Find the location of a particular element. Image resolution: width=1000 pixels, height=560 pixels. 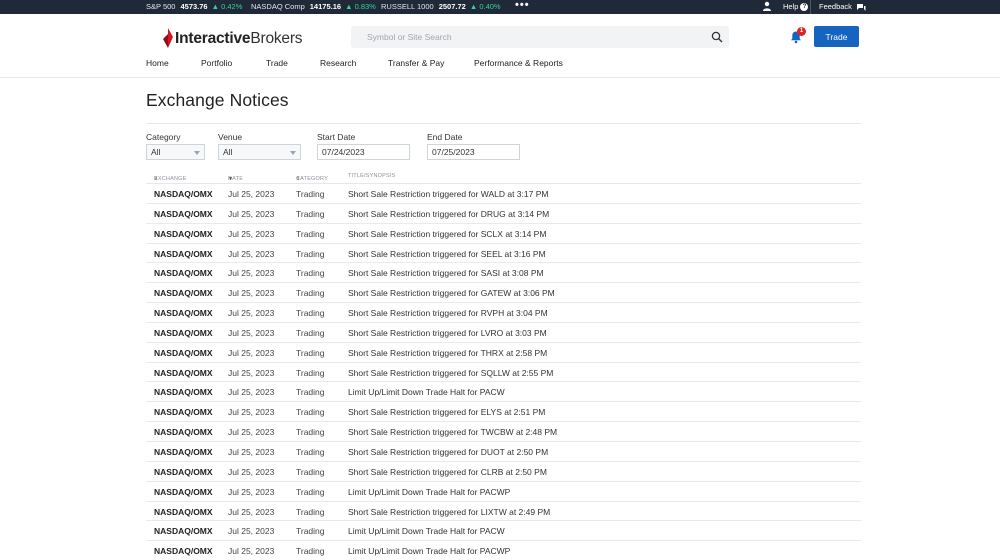

title-divider is located at coordinates (503, 123).